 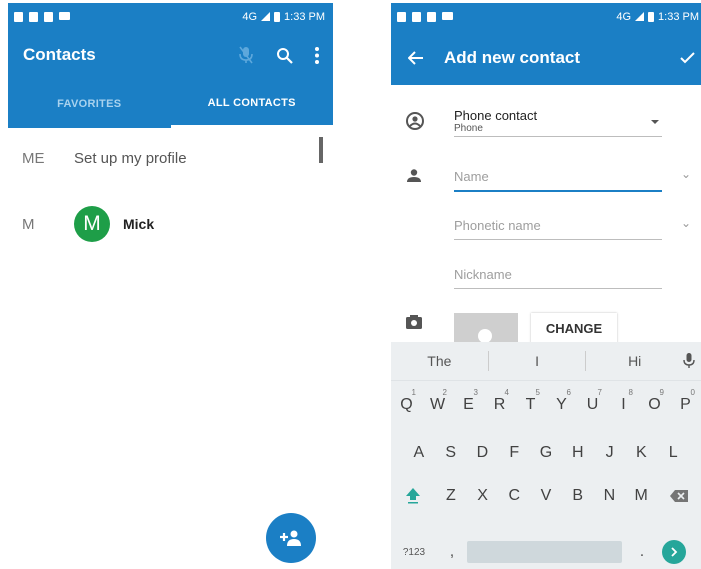 What do you see at coordinates (578, 496) in the screenshot?
I see `key-b: B` at bounding box center [578, 496].